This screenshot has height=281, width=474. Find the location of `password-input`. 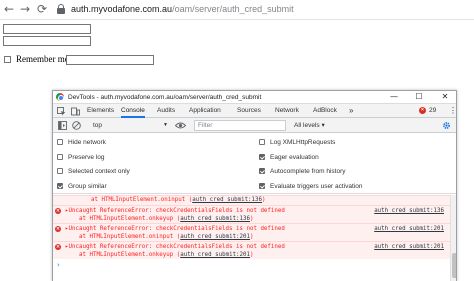

password-input is located at coordinates (47, 41).